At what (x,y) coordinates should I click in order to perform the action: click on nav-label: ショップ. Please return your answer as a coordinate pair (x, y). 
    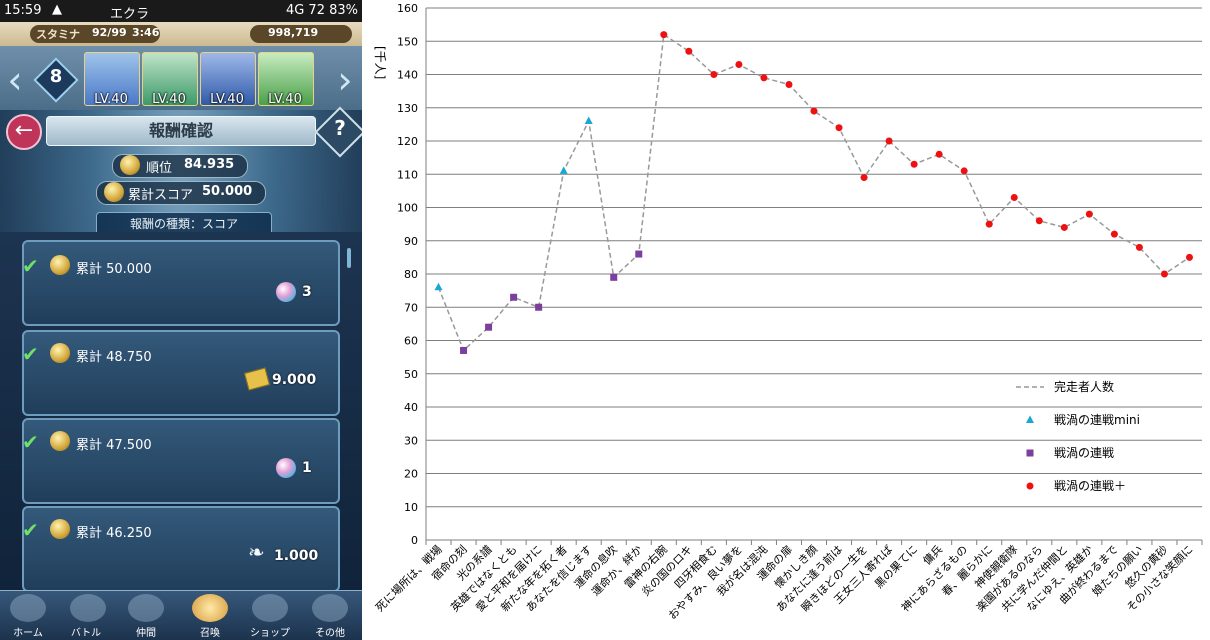
    Looking at the image, I should click on (270, 633).